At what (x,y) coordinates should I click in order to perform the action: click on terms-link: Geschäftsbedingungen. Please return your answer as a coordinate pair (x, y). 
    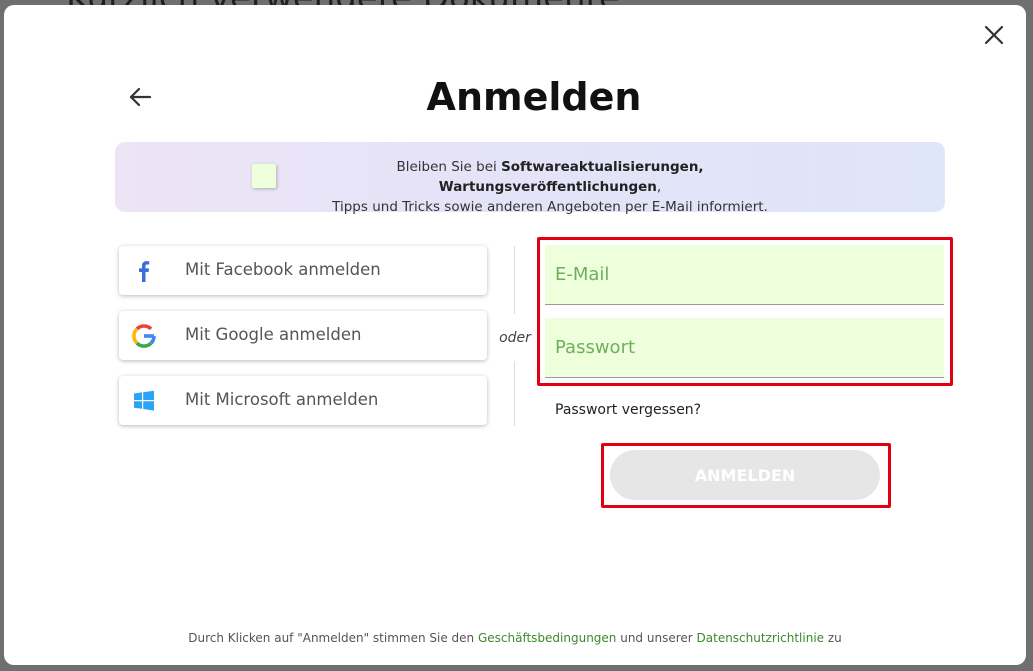
    Looking at the image, I should click on (547, 638).